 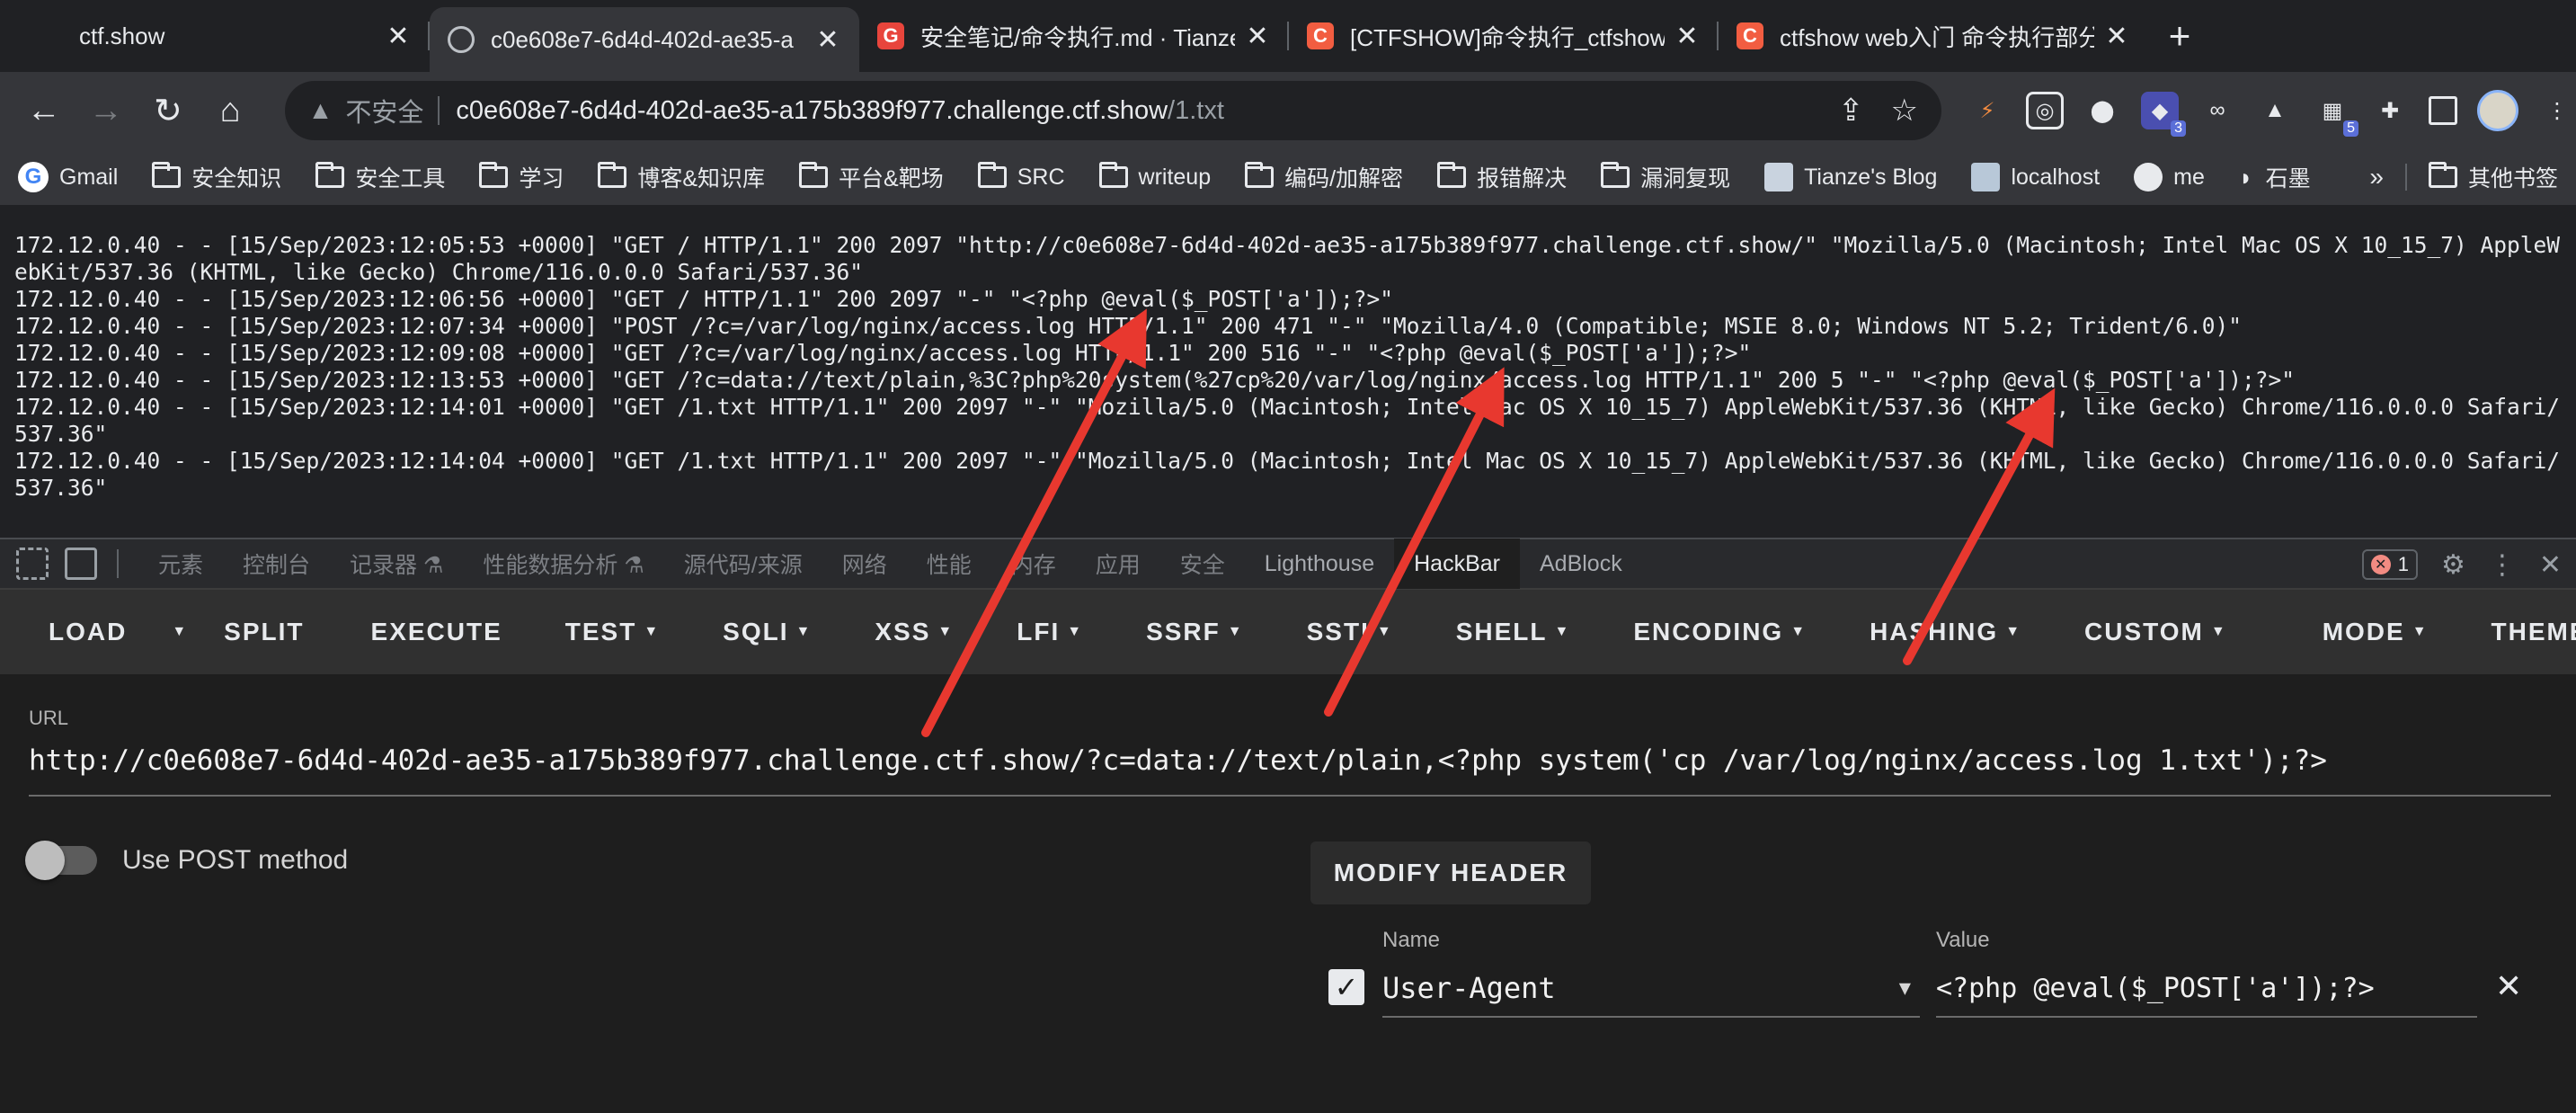 I want to click on devtools-tab-performance: 性能, so click(x=949, y=564).